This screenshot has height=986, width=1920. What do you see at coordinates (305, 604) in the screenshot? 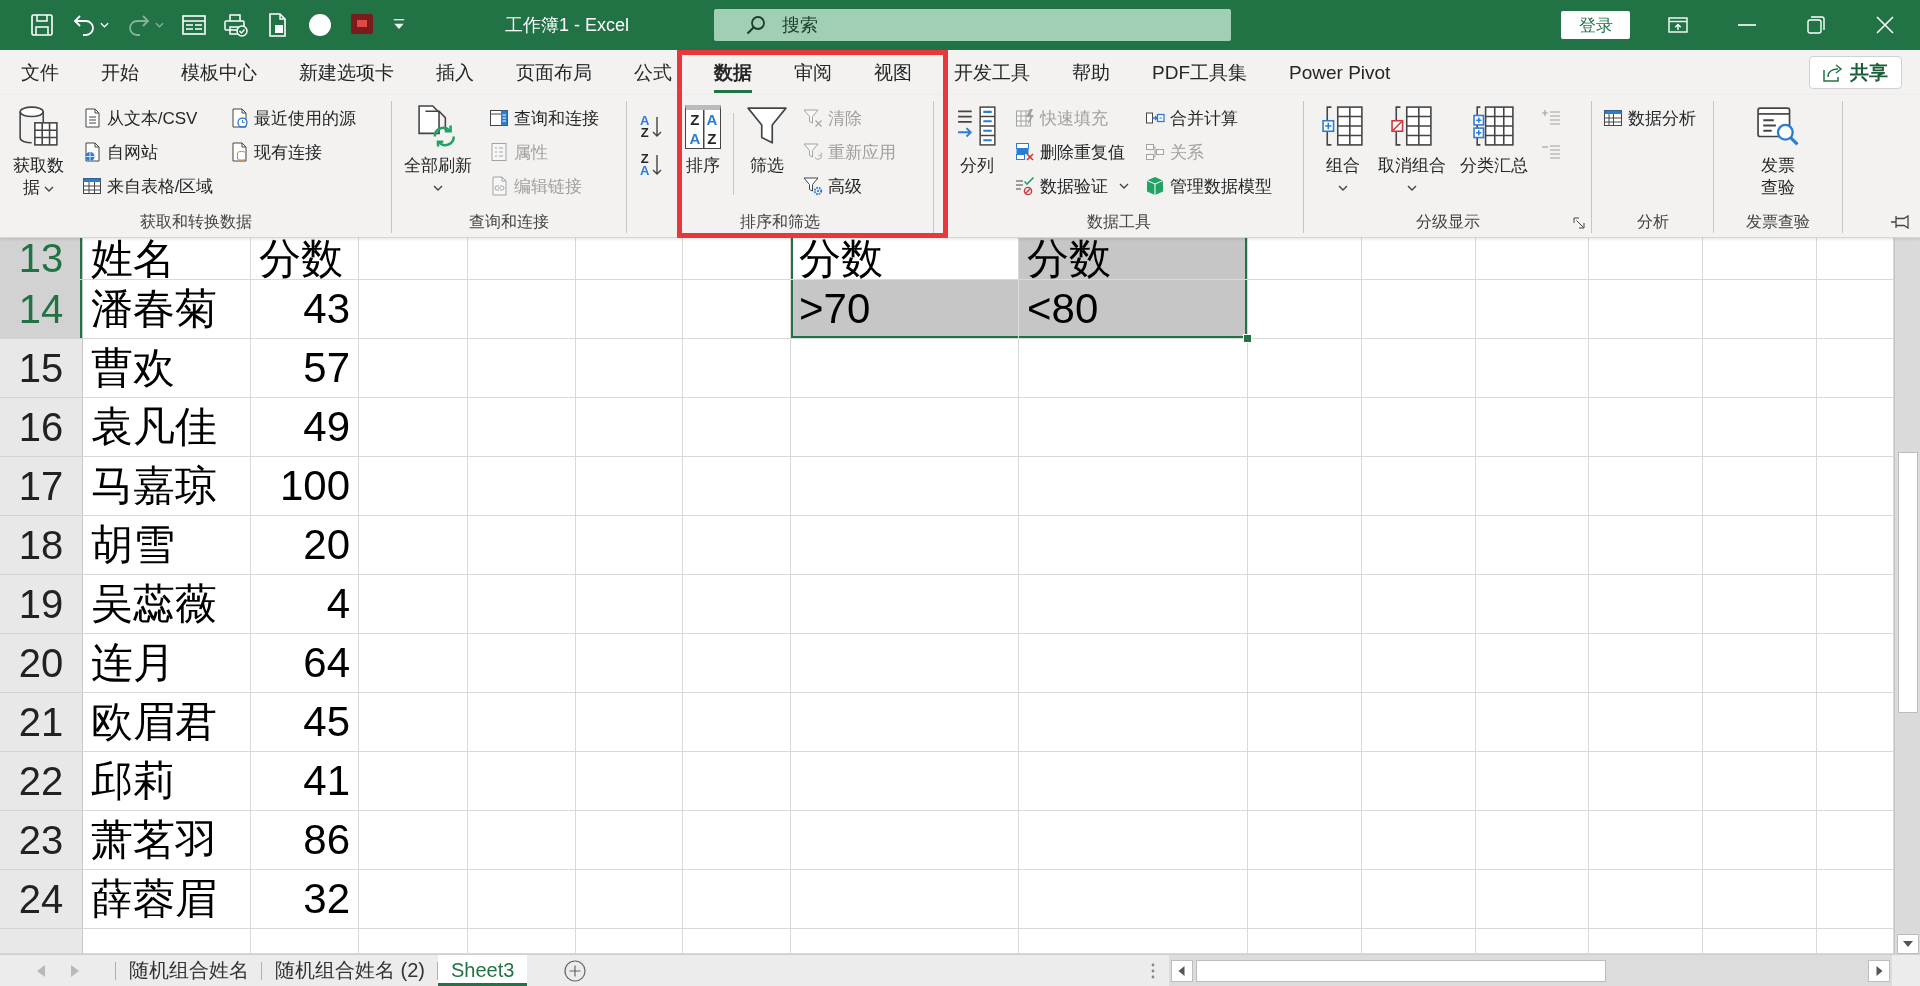
I see `table-cell: 4` at bounding box center [305, 604].